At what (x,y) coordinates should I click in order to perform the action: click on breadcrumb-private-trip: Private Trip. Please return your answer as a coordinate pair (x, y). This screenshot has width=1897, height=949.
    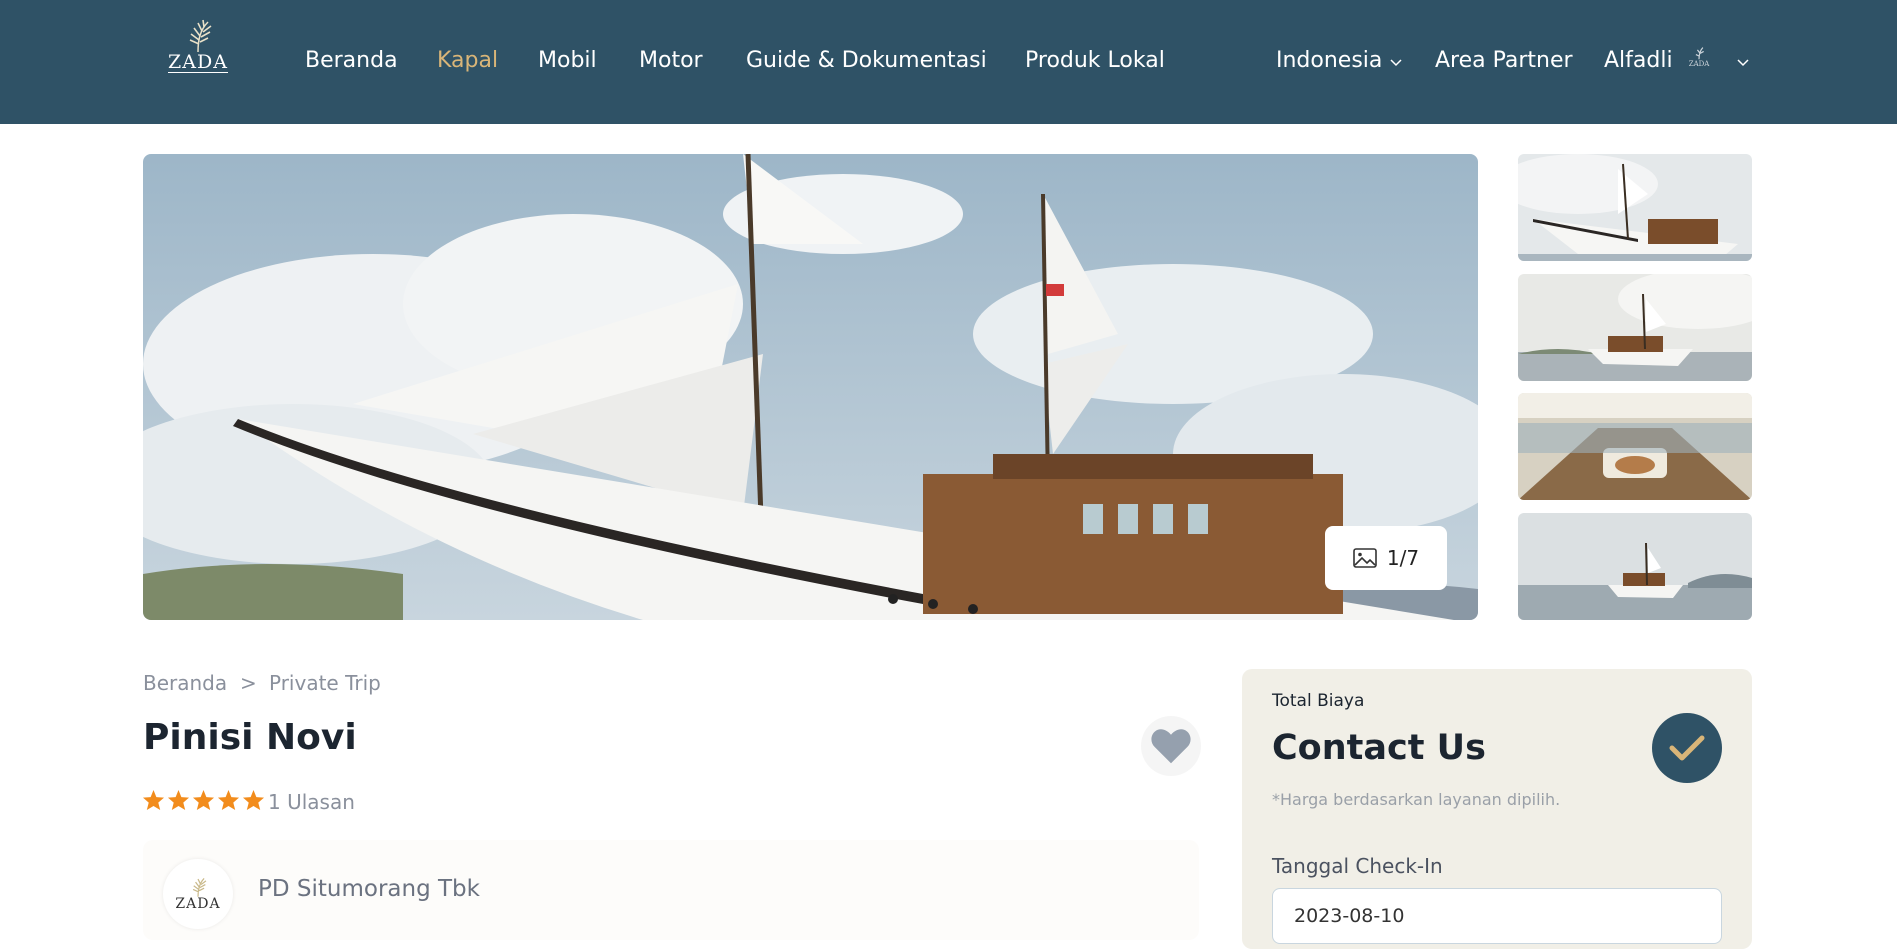
    Looking at the image, I should click on (325, 683).